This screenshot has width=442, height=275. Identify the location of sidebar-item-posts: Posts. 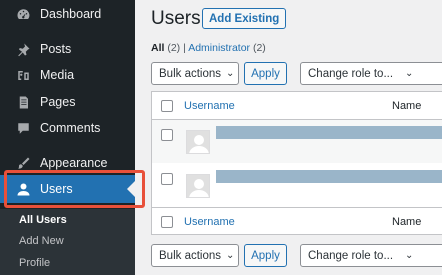
(67, 49).